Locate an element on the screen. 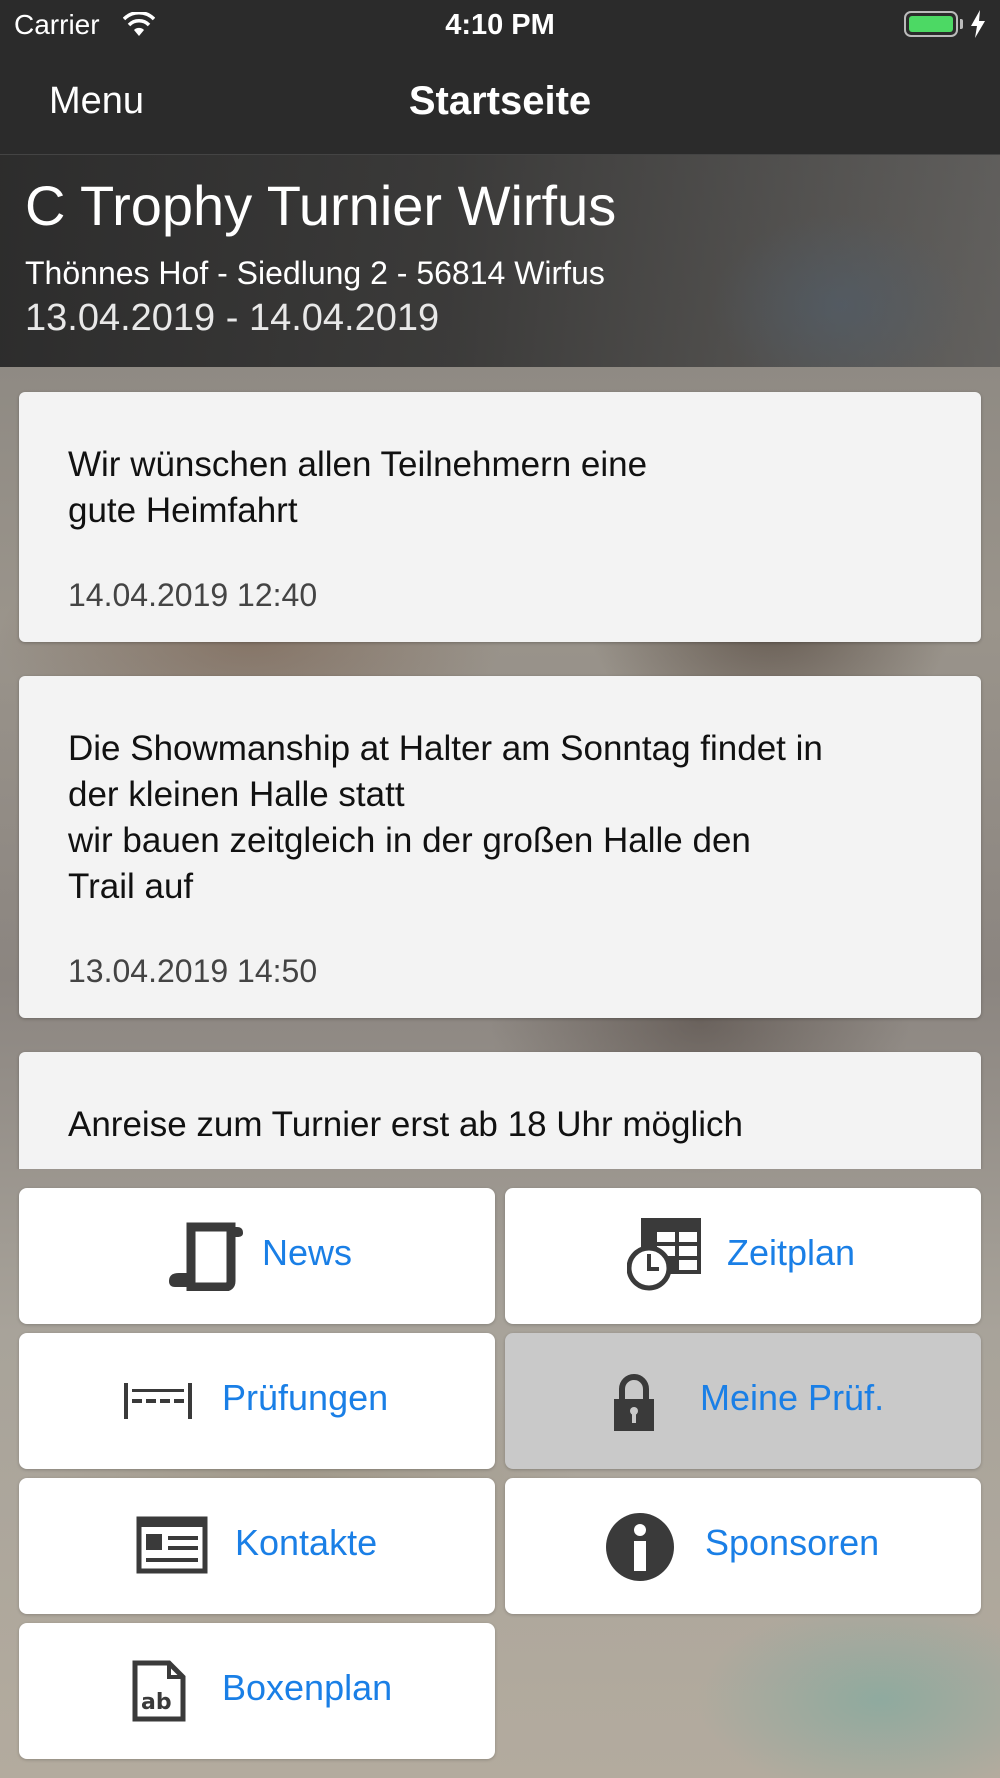  document-ab-icon: ab is located at coordinates (159, 1691).